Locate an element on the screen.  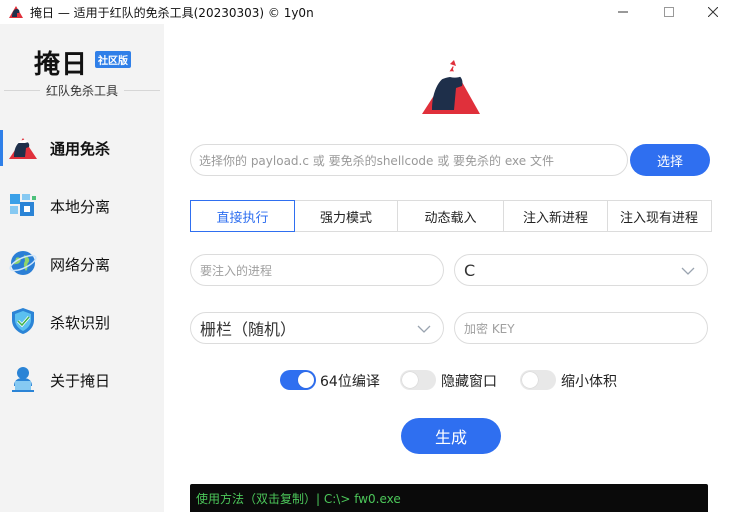
sidebar-item-general: 通用免杀 is located at coordinates (82, 148).